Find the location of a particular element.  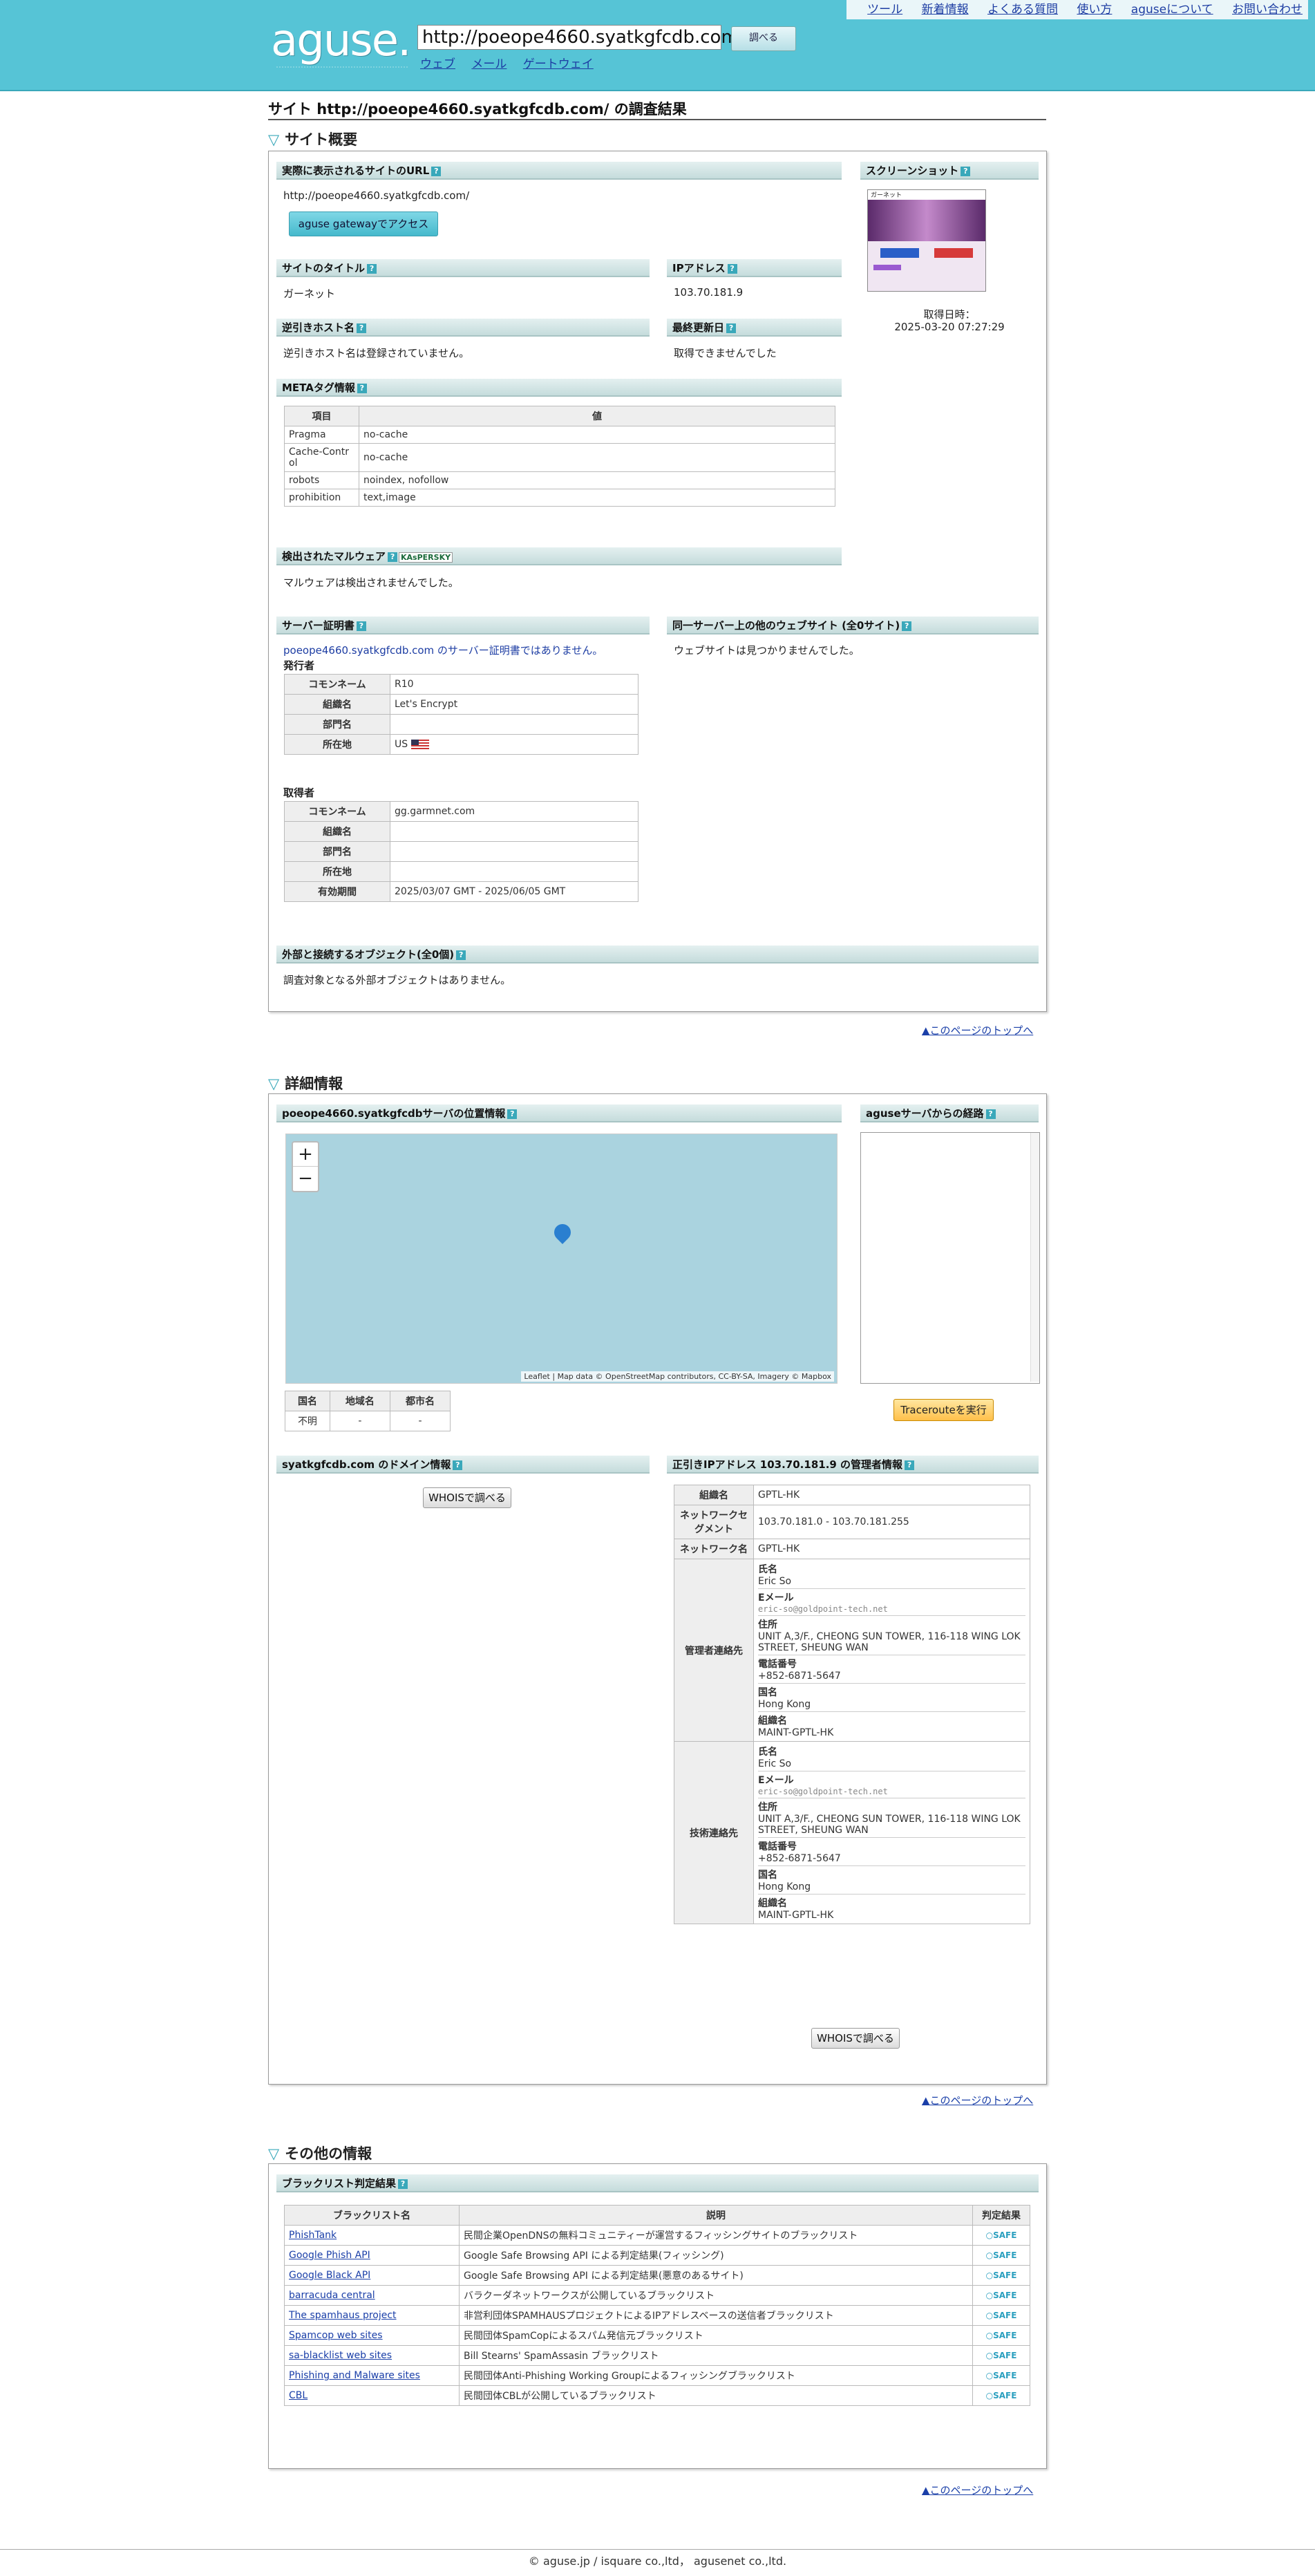

blacklist-header-desc: 説明 is located at coordinates (716, 2215).